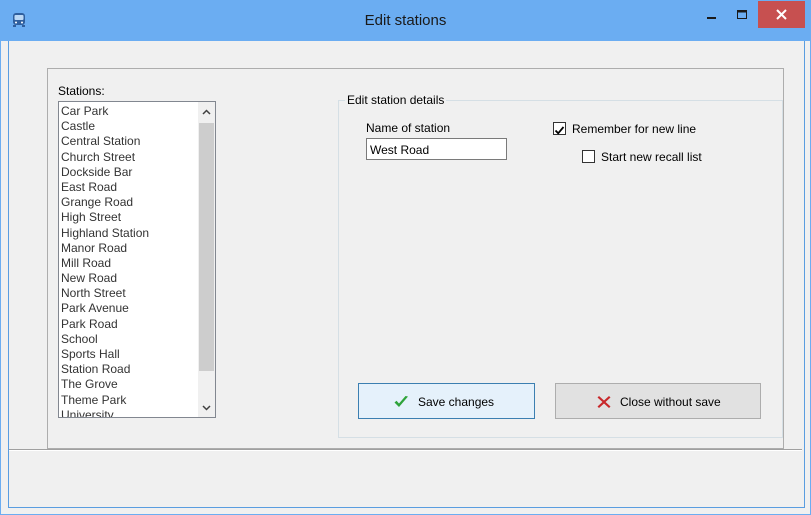 Image resolution: width=811 pixels, height=515 pixels. I want to click on list-item: Central Station, so click(128, 141).